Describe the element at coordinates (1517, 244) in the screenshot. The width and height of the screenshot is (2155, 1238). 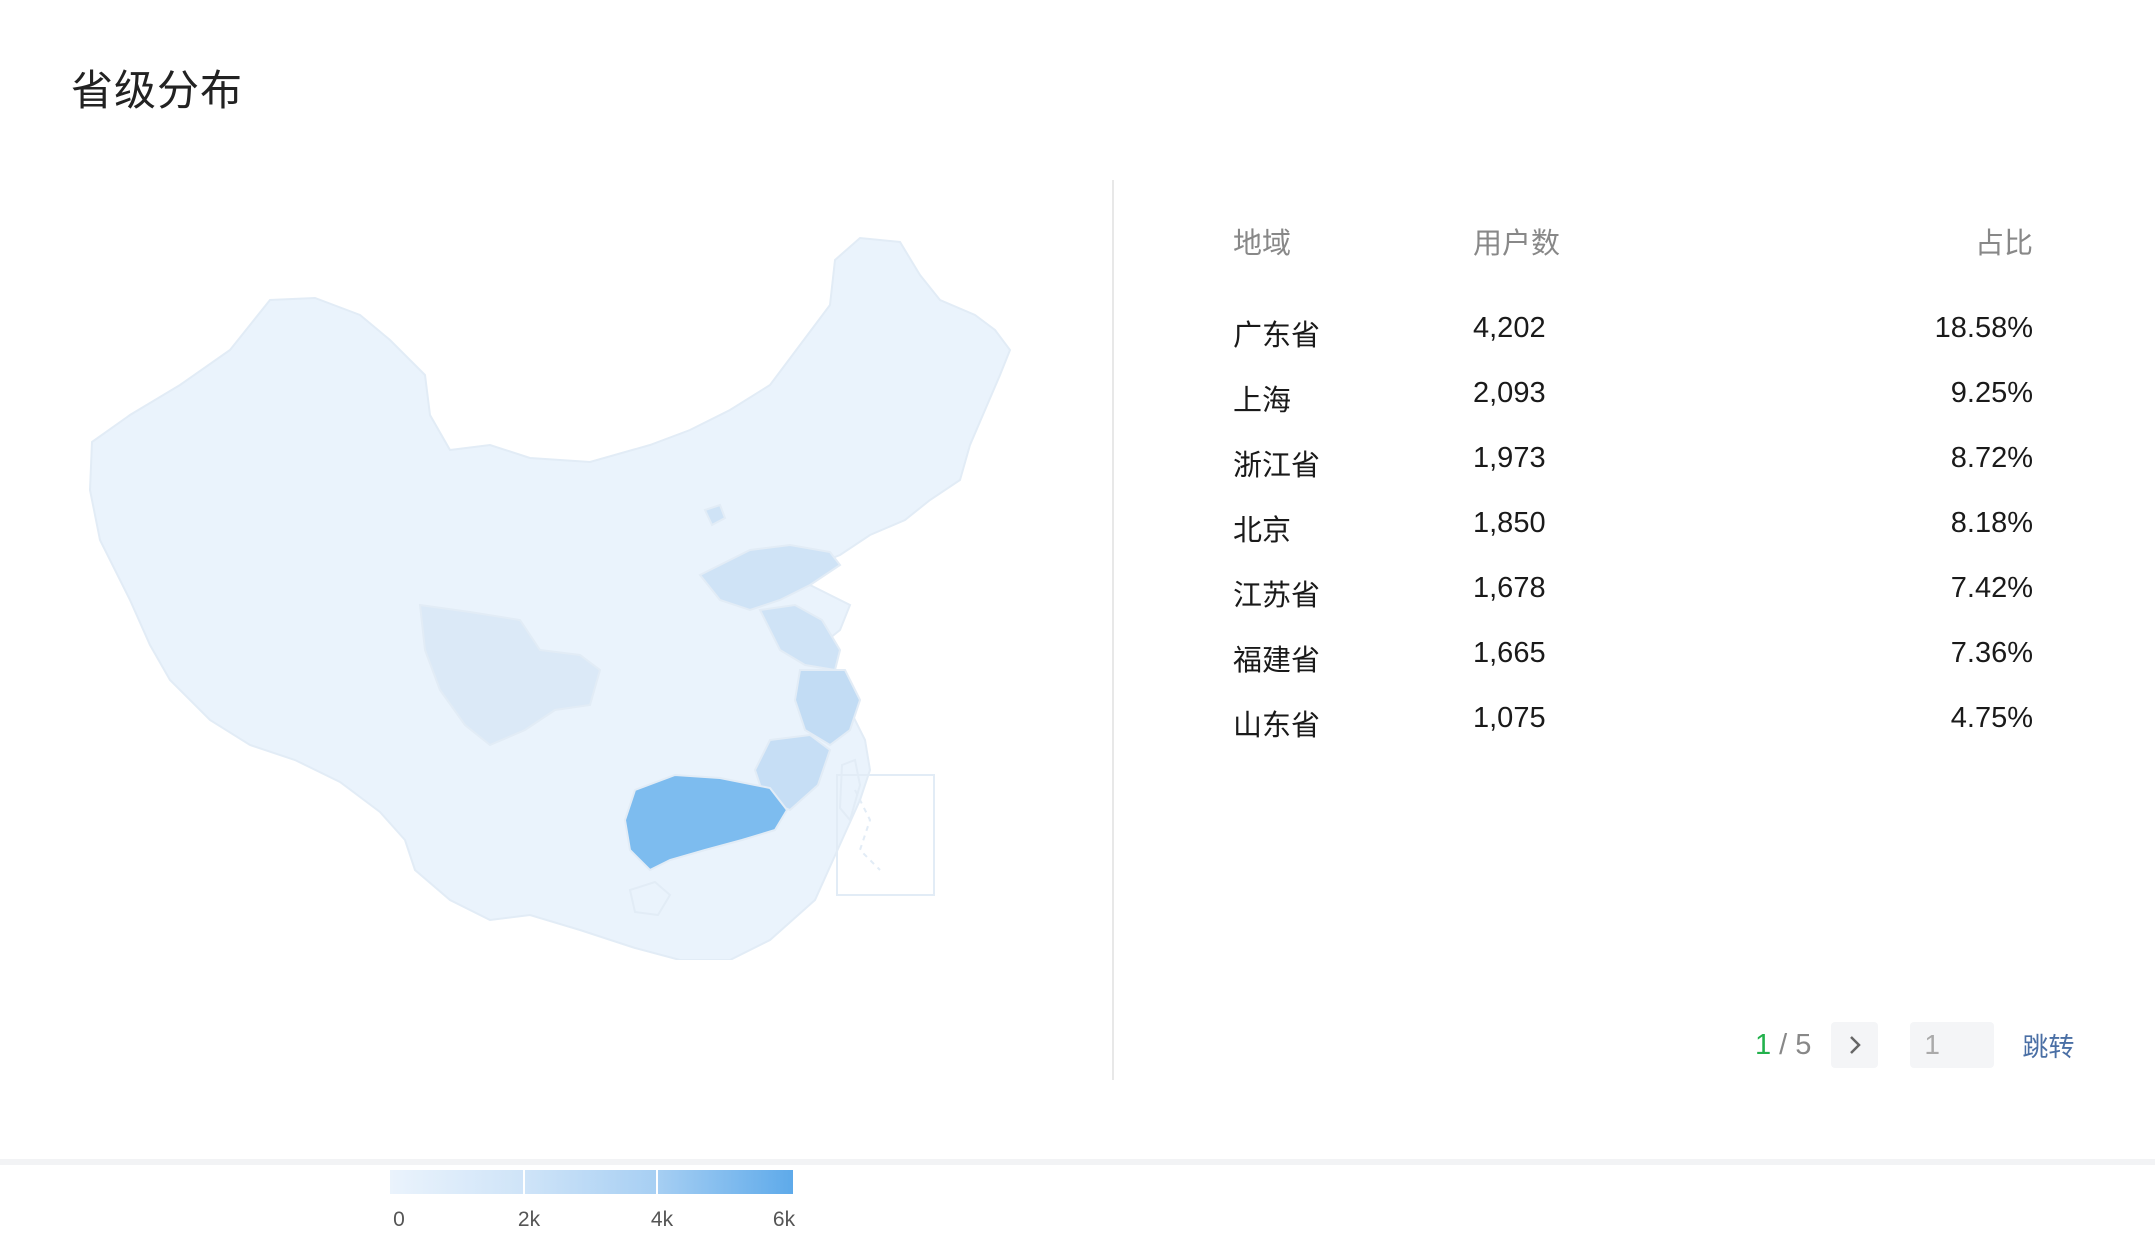
I see `header-users: 用户数` at that location.